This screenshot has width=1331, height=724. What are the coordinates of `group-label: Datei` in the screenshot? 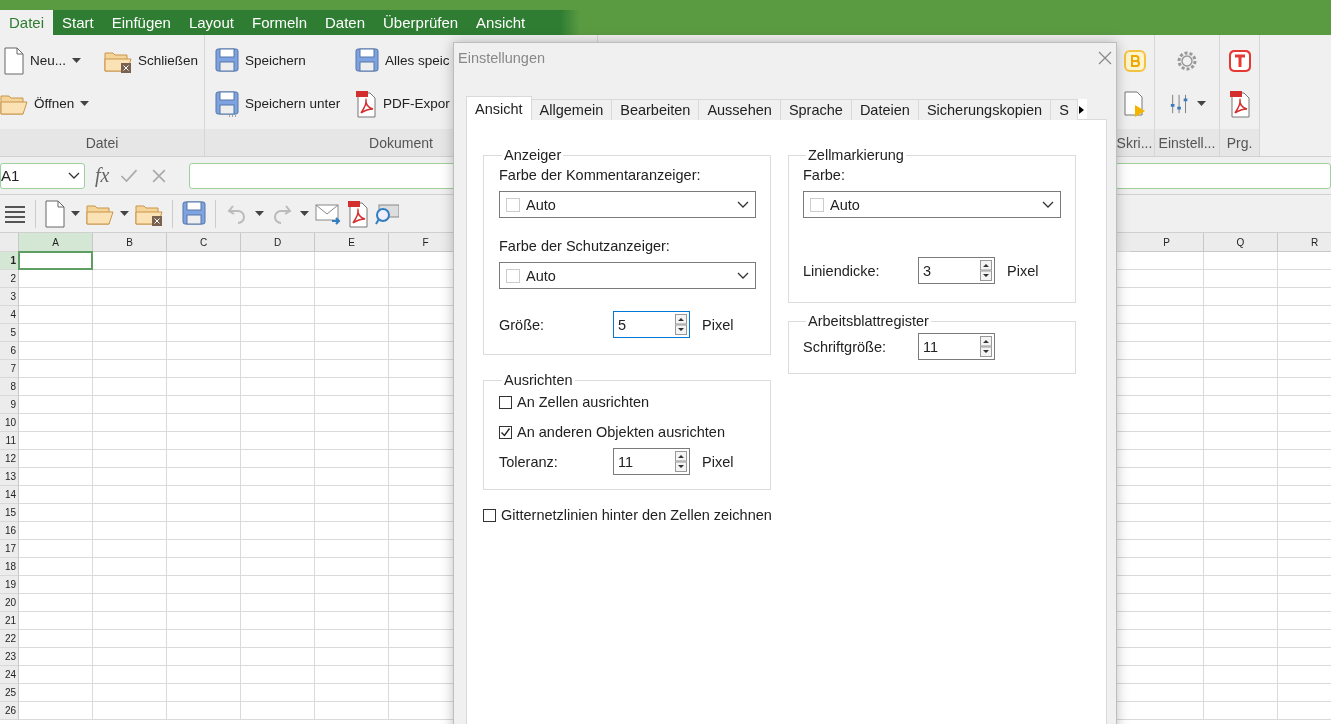 It's located at (102, 142).